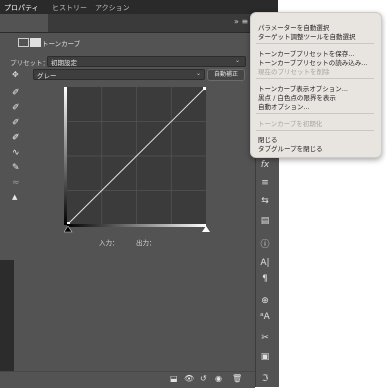 Image resolution: width=386 pixels, height=388 pixels. I want to click on auto-button: 自動補正, so click(226, 75).